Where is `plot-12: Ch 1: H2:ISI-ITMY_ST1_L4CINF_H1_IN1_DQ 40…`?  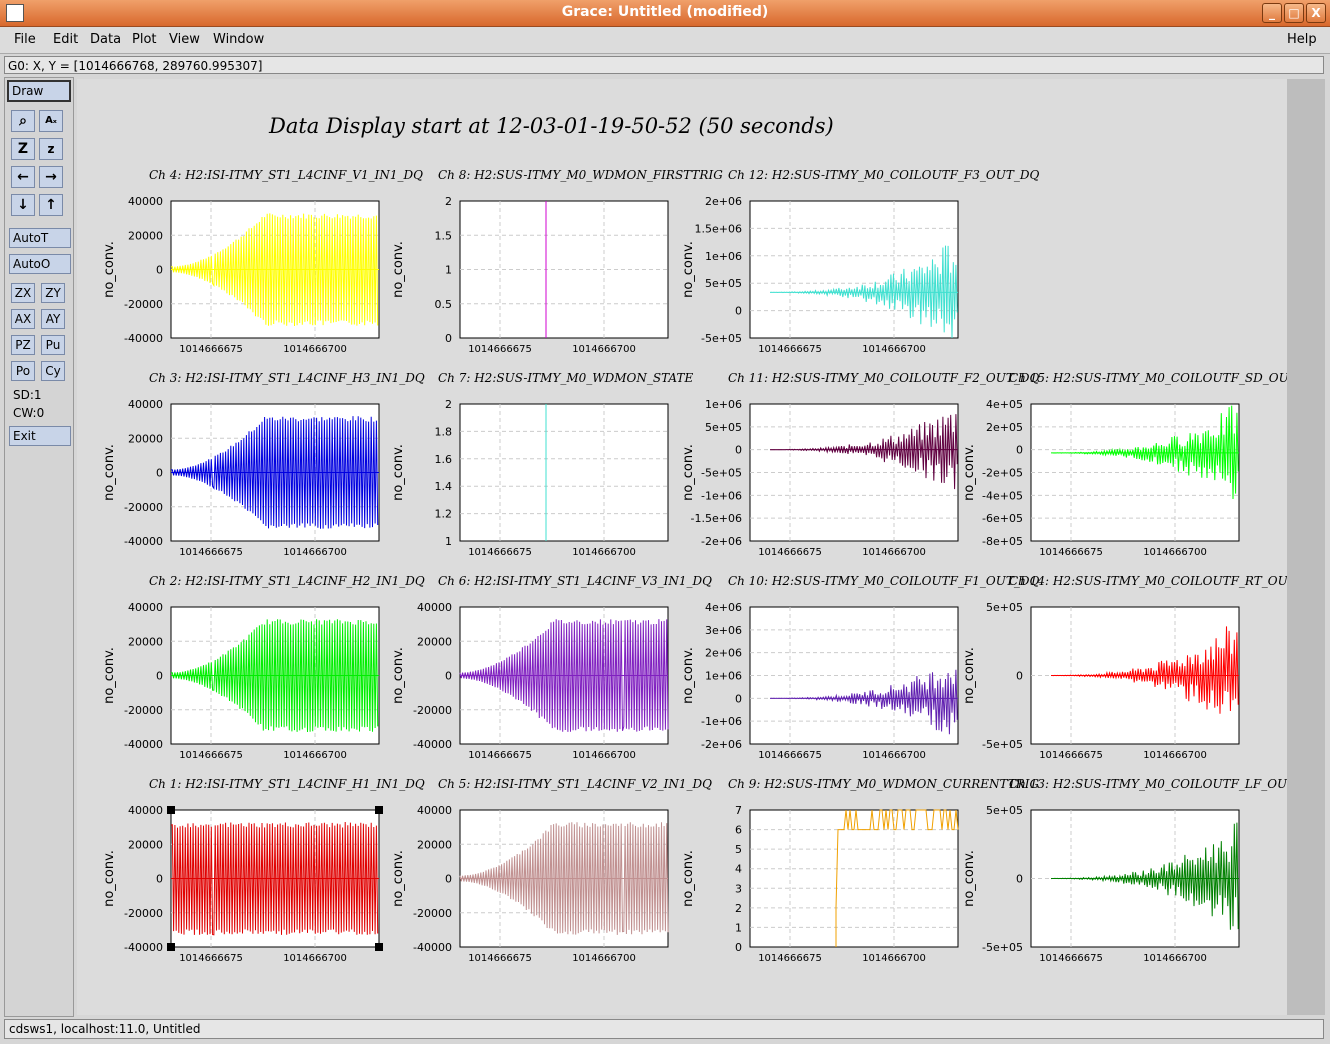
plot-12: Ch 1: H2:ISI-ITMY_ST1_L4CINF_H1_IN1_DQ 40… is located at coordinates (263, 870).